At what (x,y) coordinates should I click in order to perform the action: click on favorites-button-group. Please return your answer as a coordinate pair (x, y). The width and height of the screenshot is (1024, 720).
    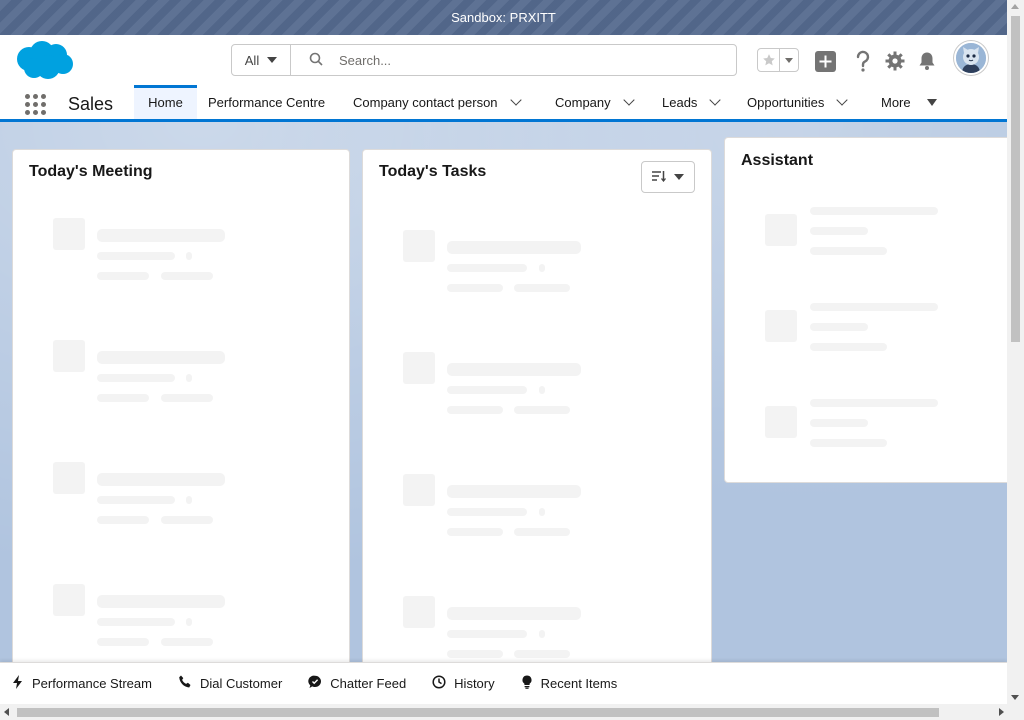
    Looking at the image, I should click on (778, 60).